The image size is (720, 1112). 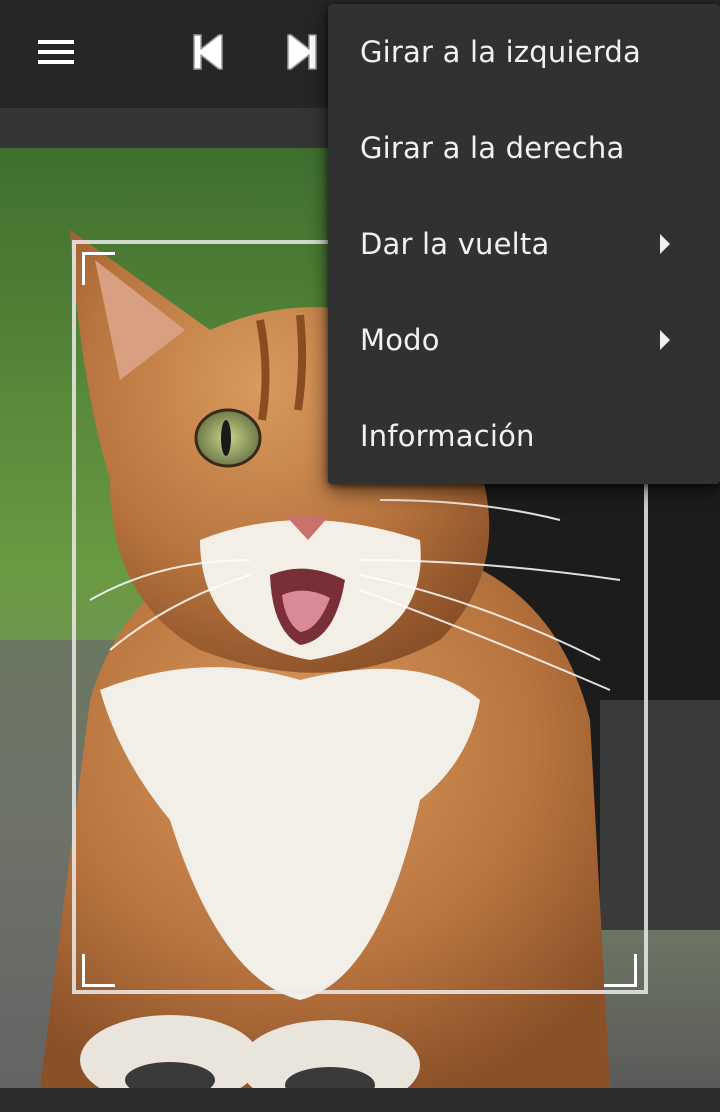 I want to click on crop-handle-top-left, so click(x=98, y=268).